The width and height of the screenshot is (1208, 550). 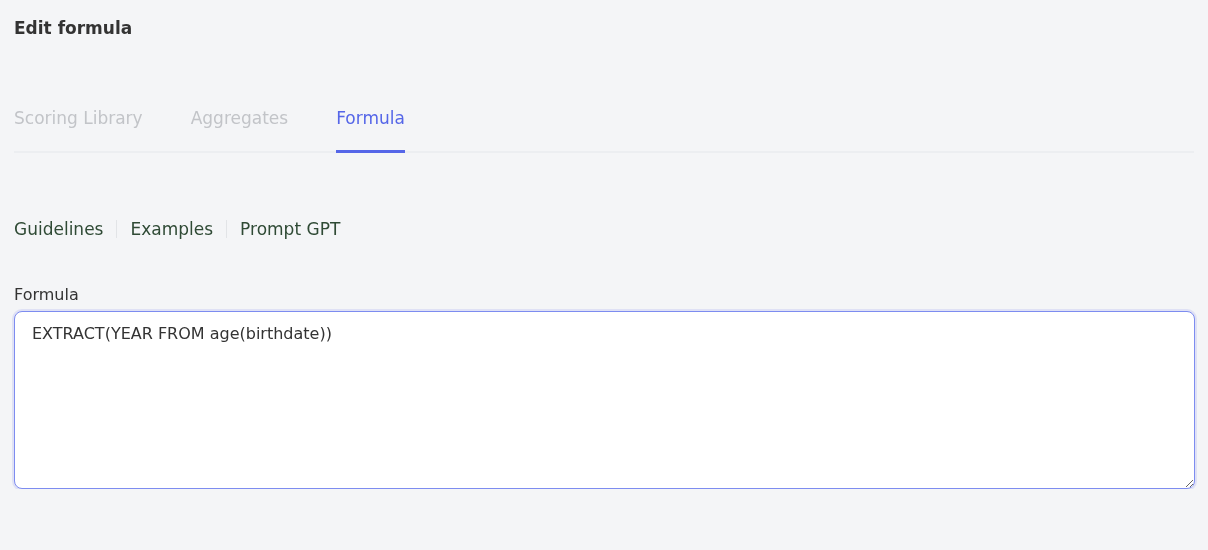 I want to click on help-link: Examples, so click(x=172, y=229).